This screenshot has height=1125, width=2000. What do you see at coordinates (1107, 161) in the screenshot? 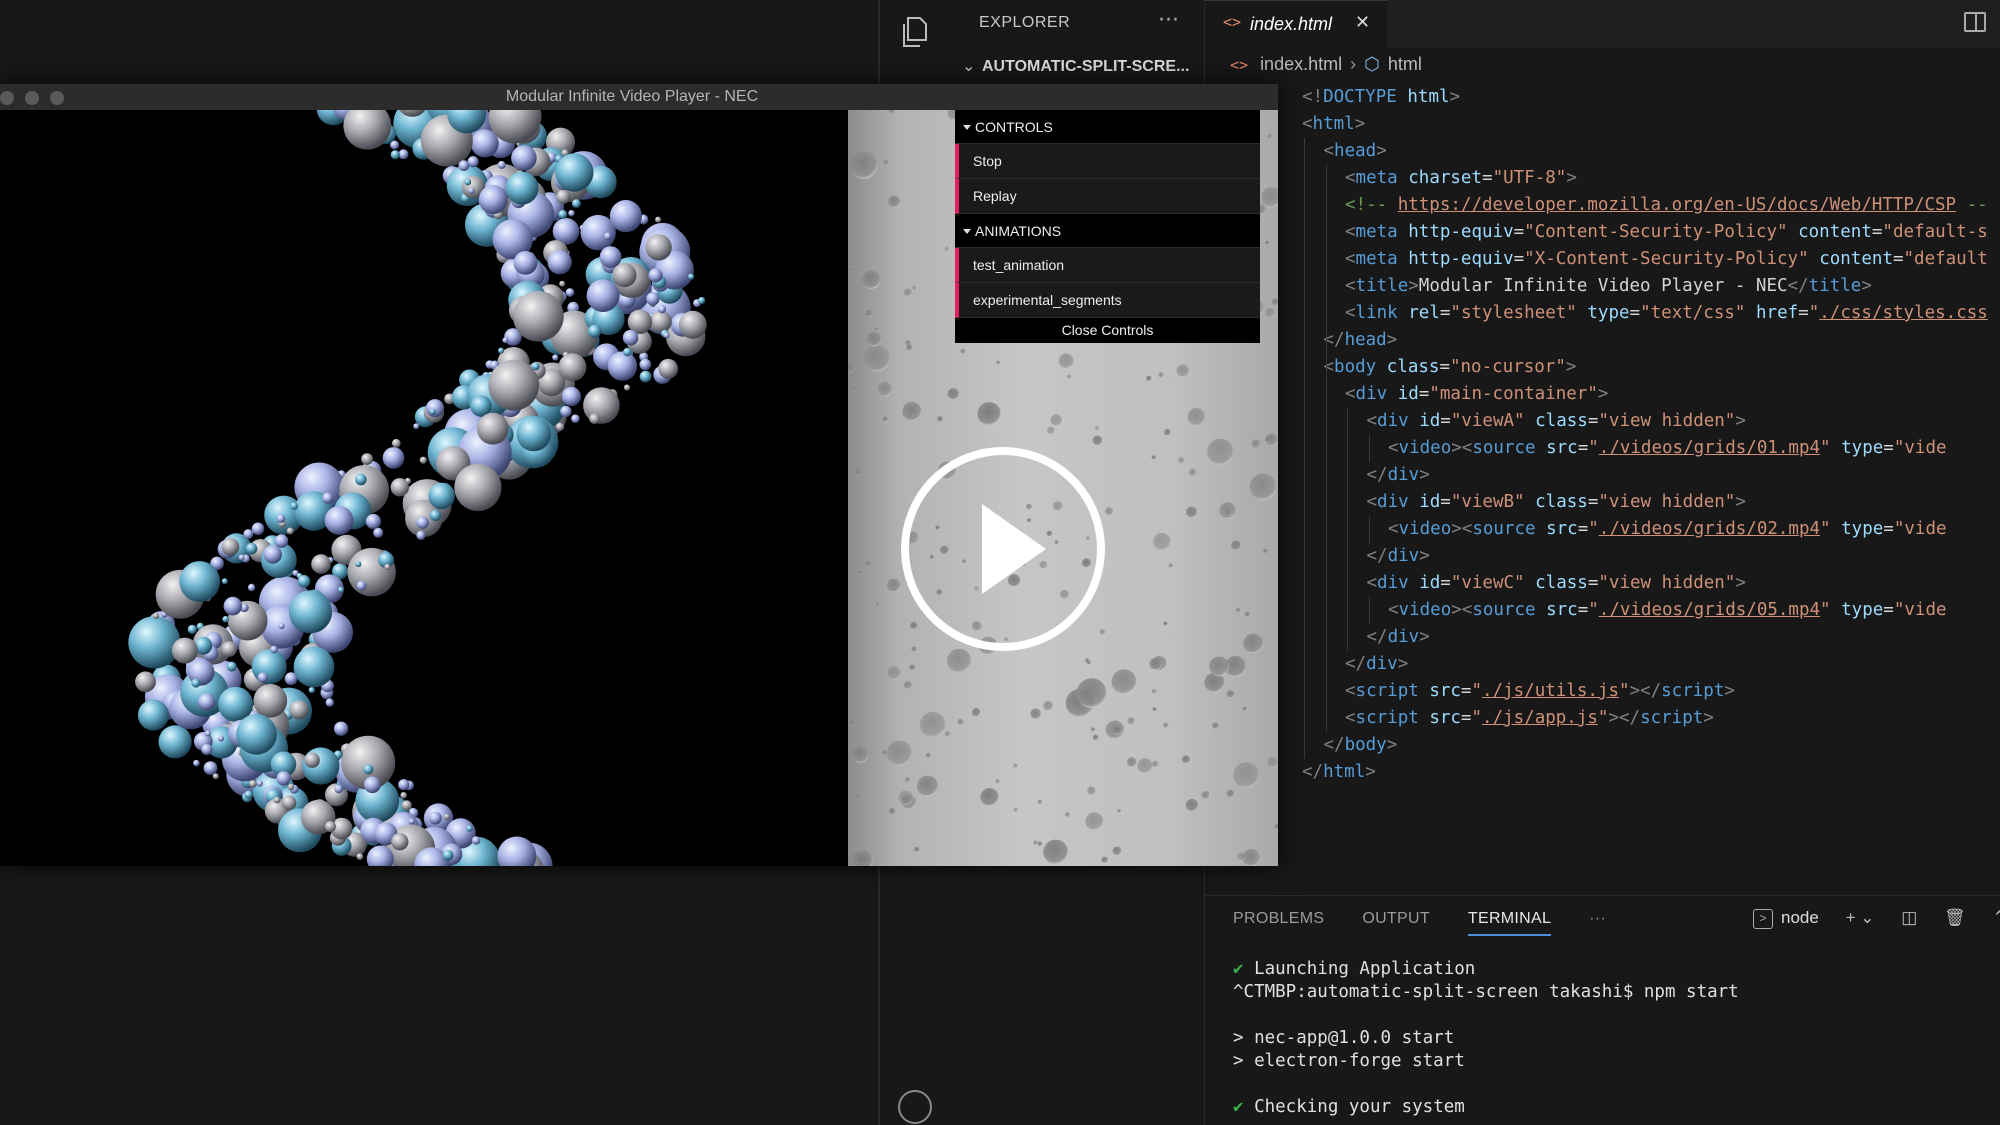
I see `gui-button-stop: Stop` at bounding box center [1107, 161].